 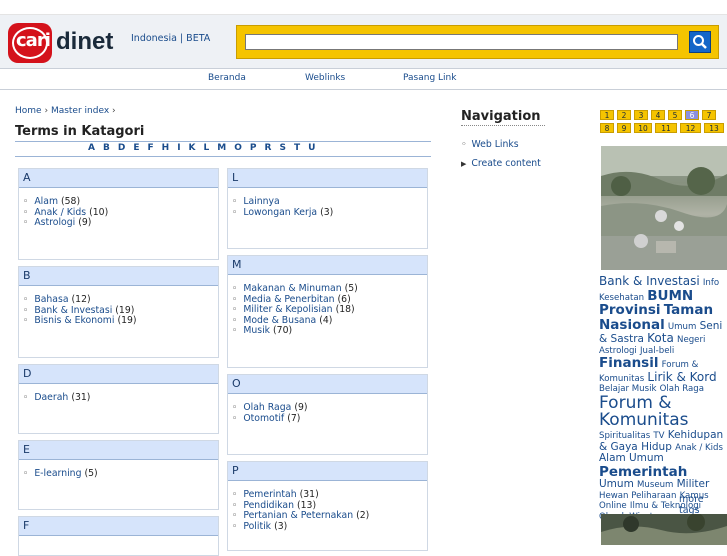 What do you see at coordinates (253, 148) in the screenshot?
I see `alphabet-letter-p: P` at bounding box center [253, 148].